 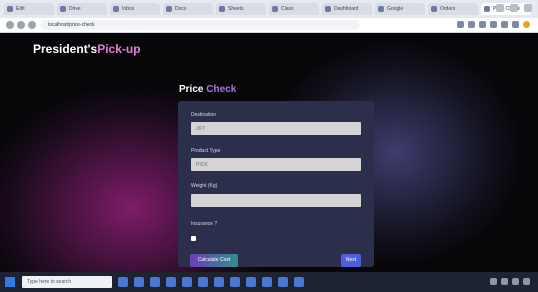 What do you see at coordinates (395, 9) in the screenshot?
I see `tab-label: Google` at bounding box center [395, 9].